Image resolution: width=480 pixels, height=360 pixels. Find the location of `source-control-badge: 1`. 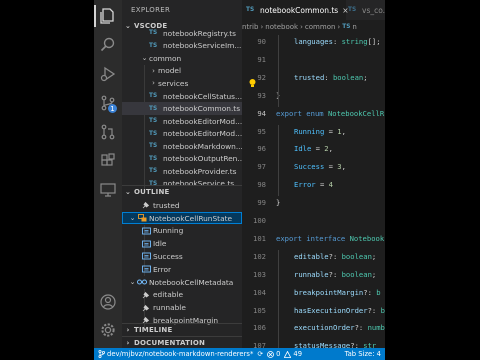

source-control-badge: 1 is located at coordinates (112, 108).